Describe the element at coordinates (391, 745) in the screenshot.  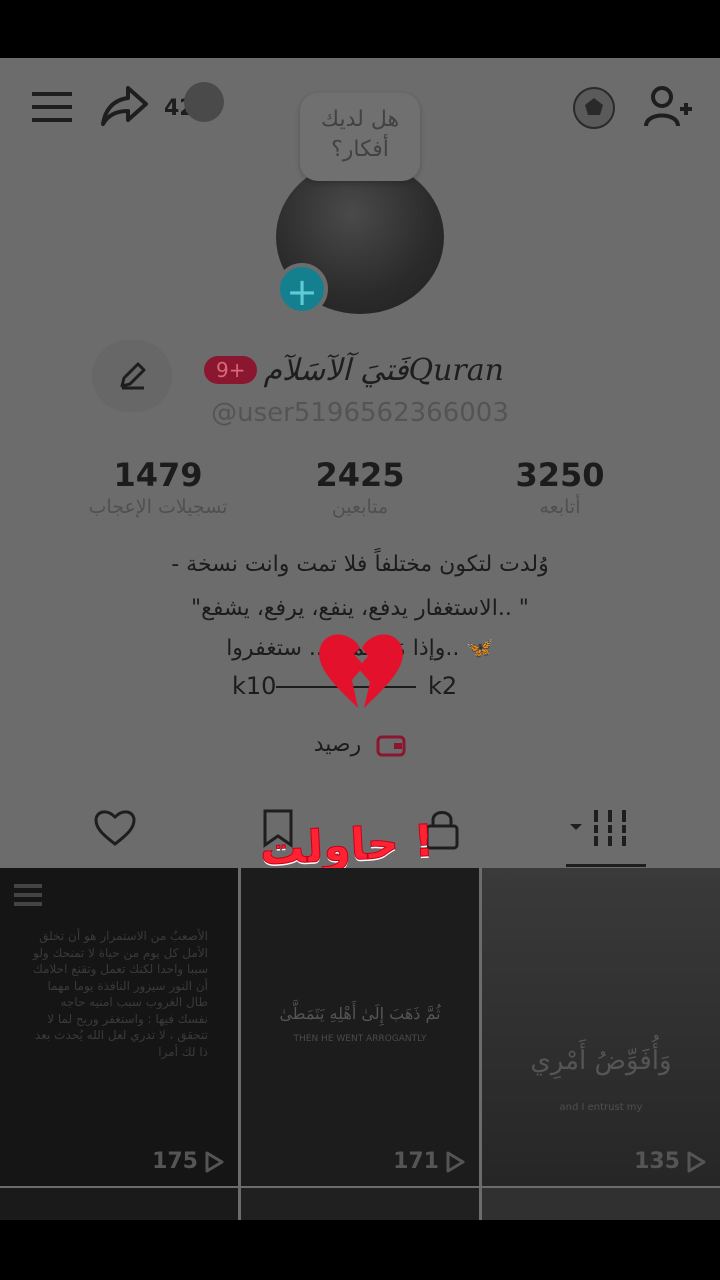
I see `wallet-icon` at that location.